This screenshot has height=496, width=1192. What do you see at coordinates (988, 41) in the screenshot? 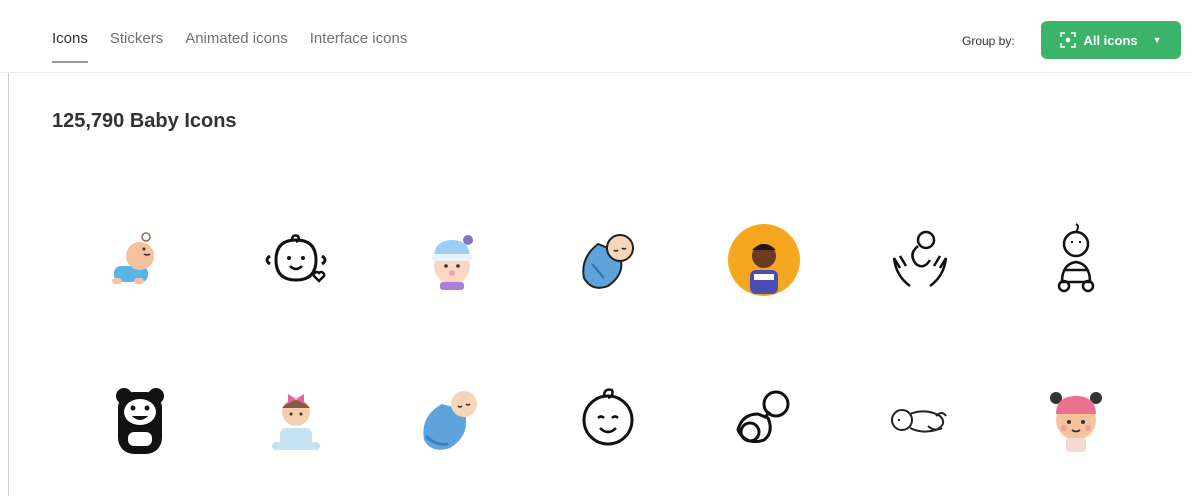
I see `group-by-label: Group by:` at bounding box center [988, 41].